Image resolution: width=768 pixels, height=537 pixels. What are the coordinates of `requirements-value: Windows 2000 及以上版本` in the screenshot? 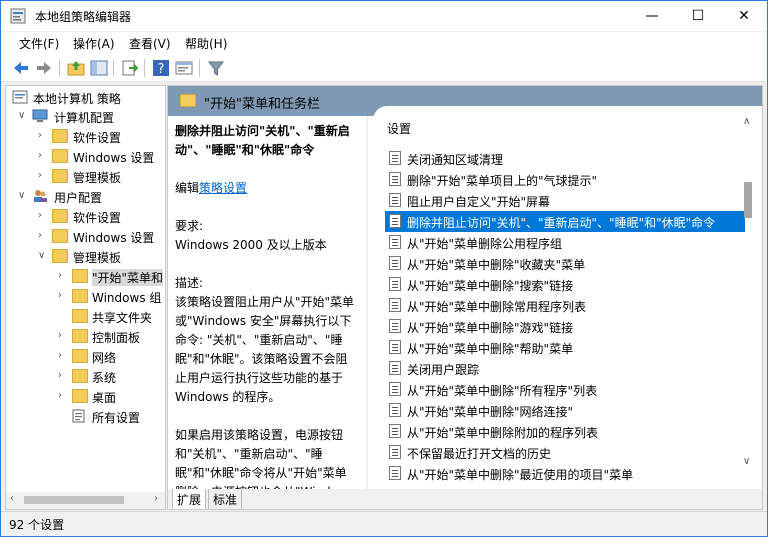 It's located at (251, 245).